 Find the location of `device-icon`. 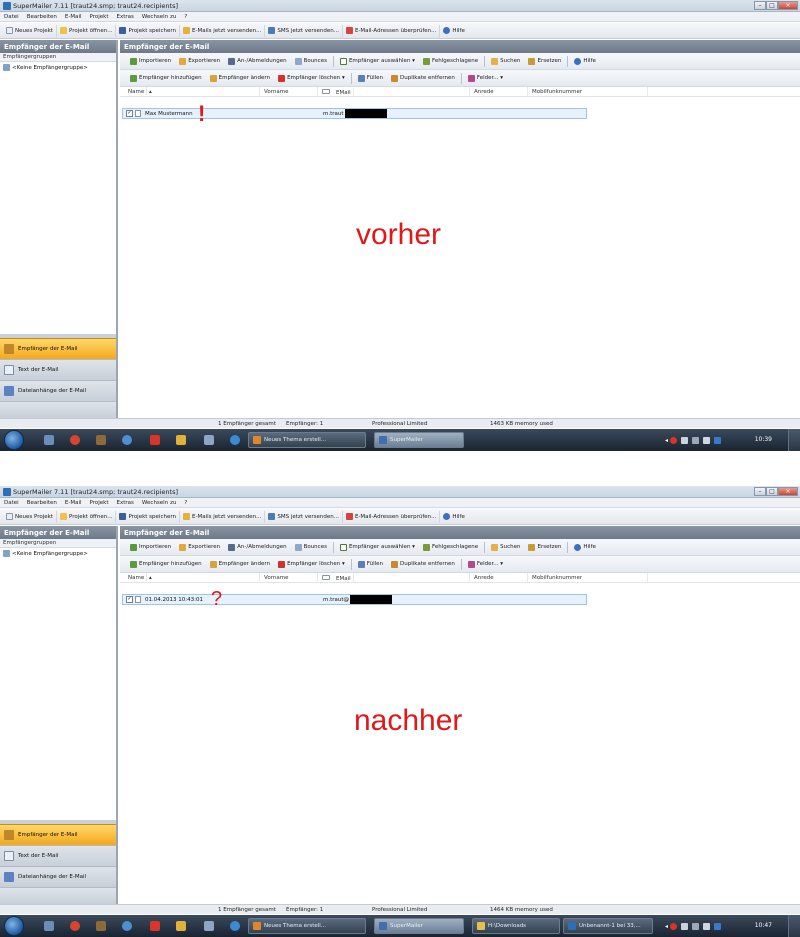

device-icon is located at coordinates (685, 926).